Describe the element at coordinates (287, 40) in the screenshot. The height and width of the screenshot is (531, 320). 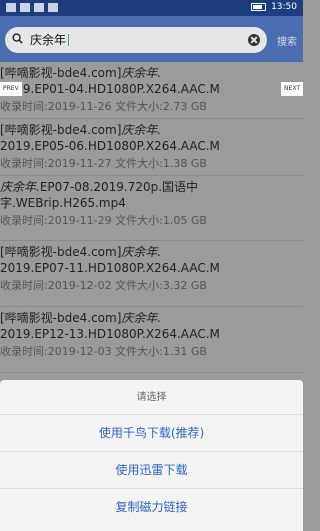
I see `search-button: 搜索` at that location.